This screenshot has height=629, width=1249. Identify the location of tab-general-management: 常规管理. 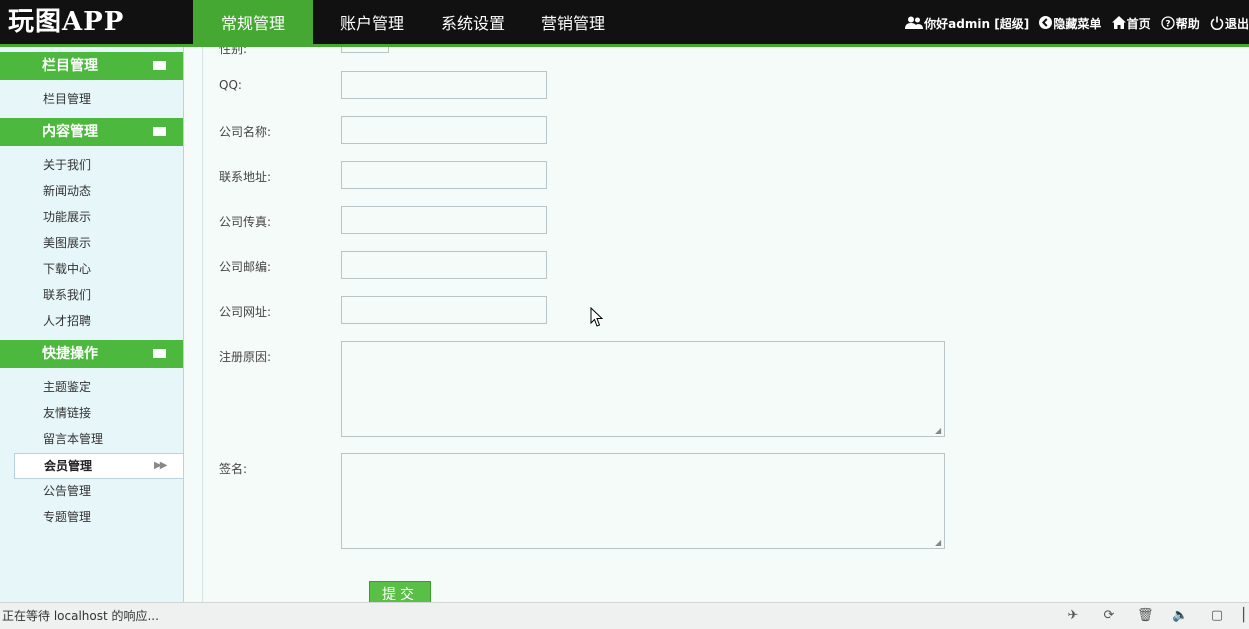
(253, 23).